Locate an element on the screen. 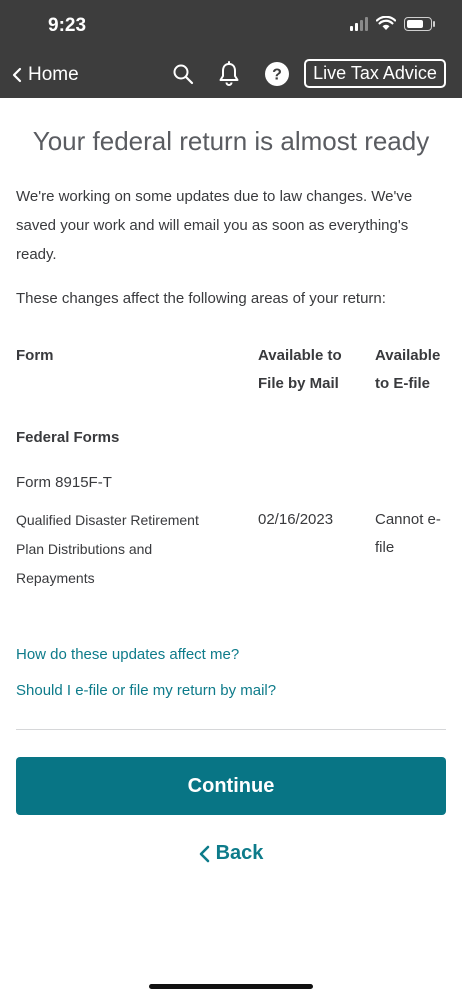 The width and height of the screenshot is (462, 999). form-name: Form 8915F-T is located at coordinates (64, 482).